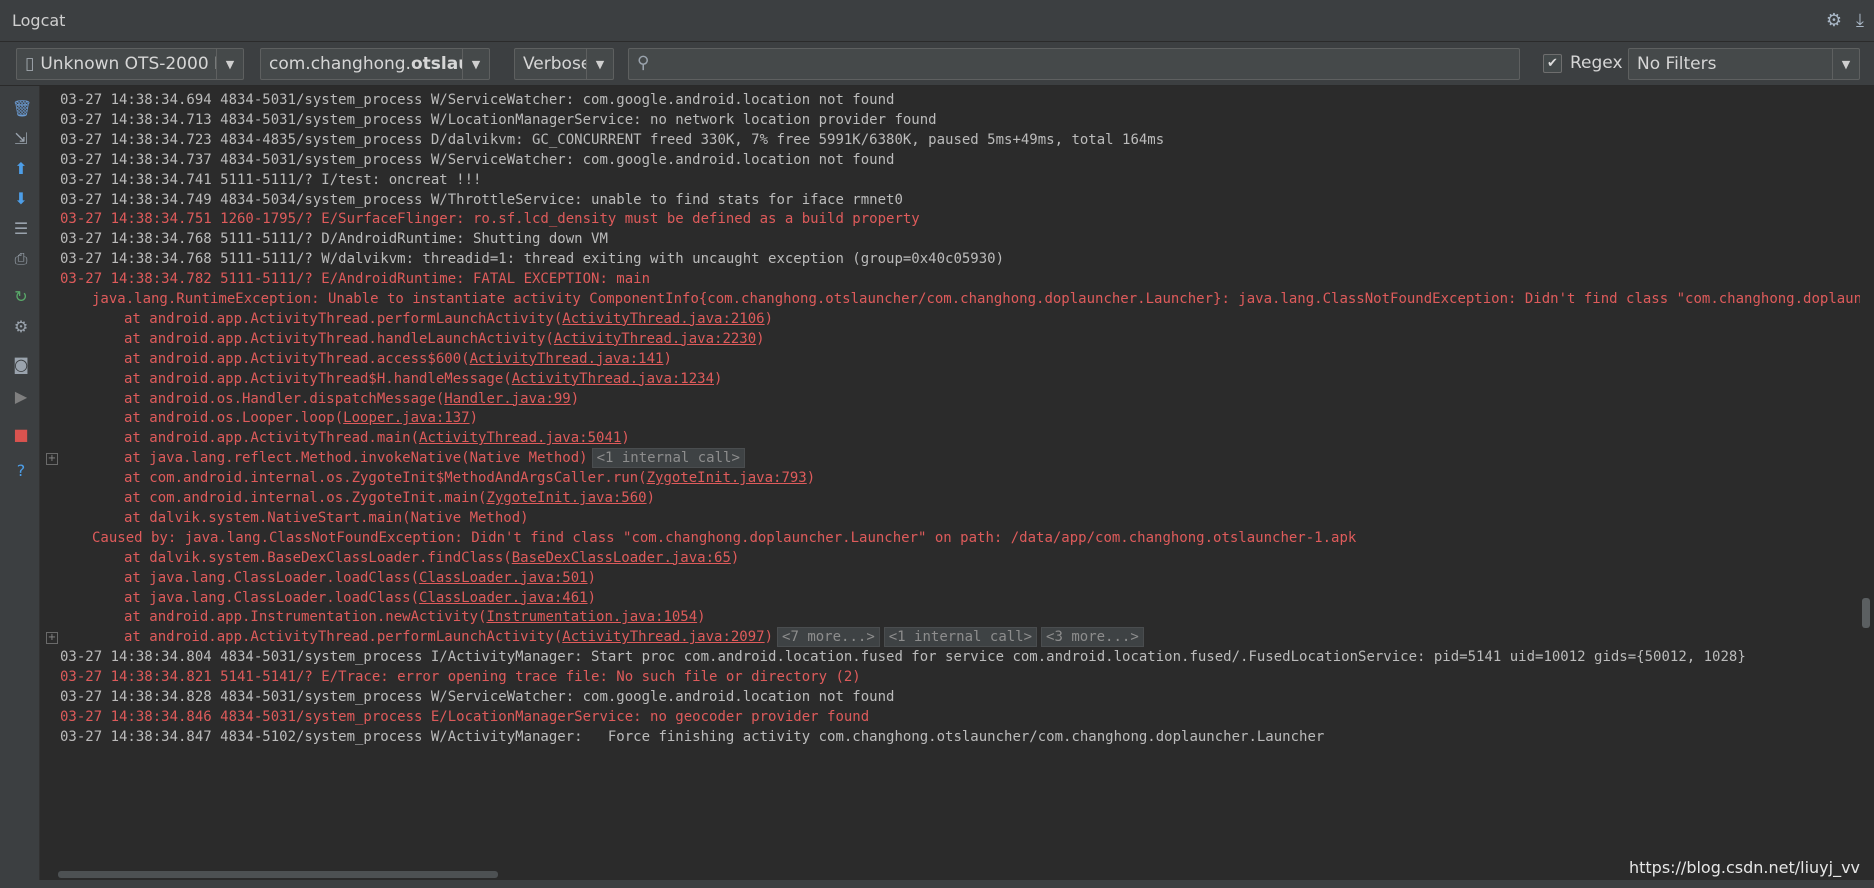  What do you see at coordinates (21, 139) in the screenshot?
I see `scroll-to-end-icon: ⇲` at bounding box center [21, 139].